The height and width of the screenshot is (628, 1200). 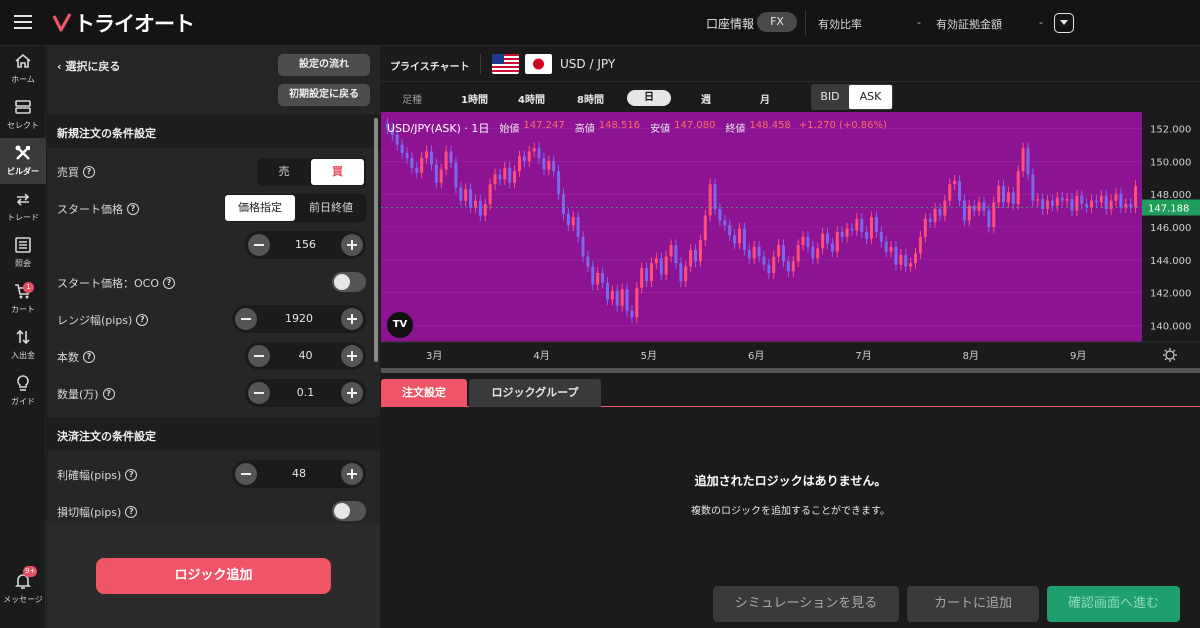 What do you see at coordinates (23, 115) in the screenshot?
I see `nav-select: セレクト` at bounding box center [23, 115].